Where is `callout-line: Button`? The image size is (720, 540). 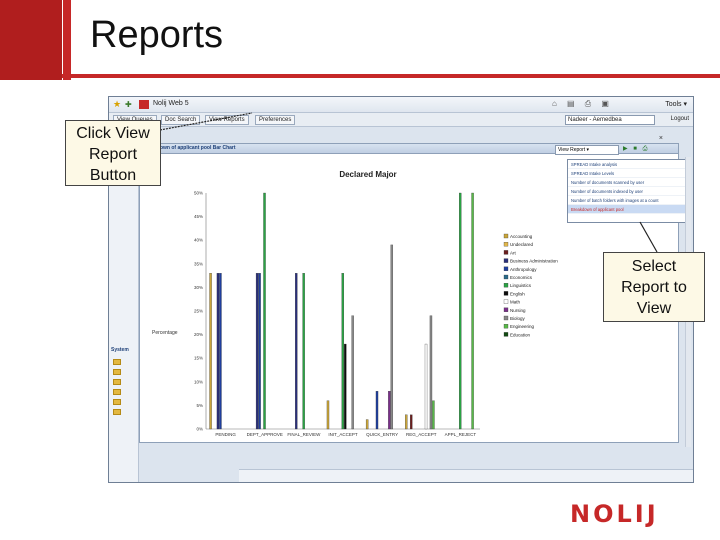 callout-line: Button is located at coordinates (113, 175).